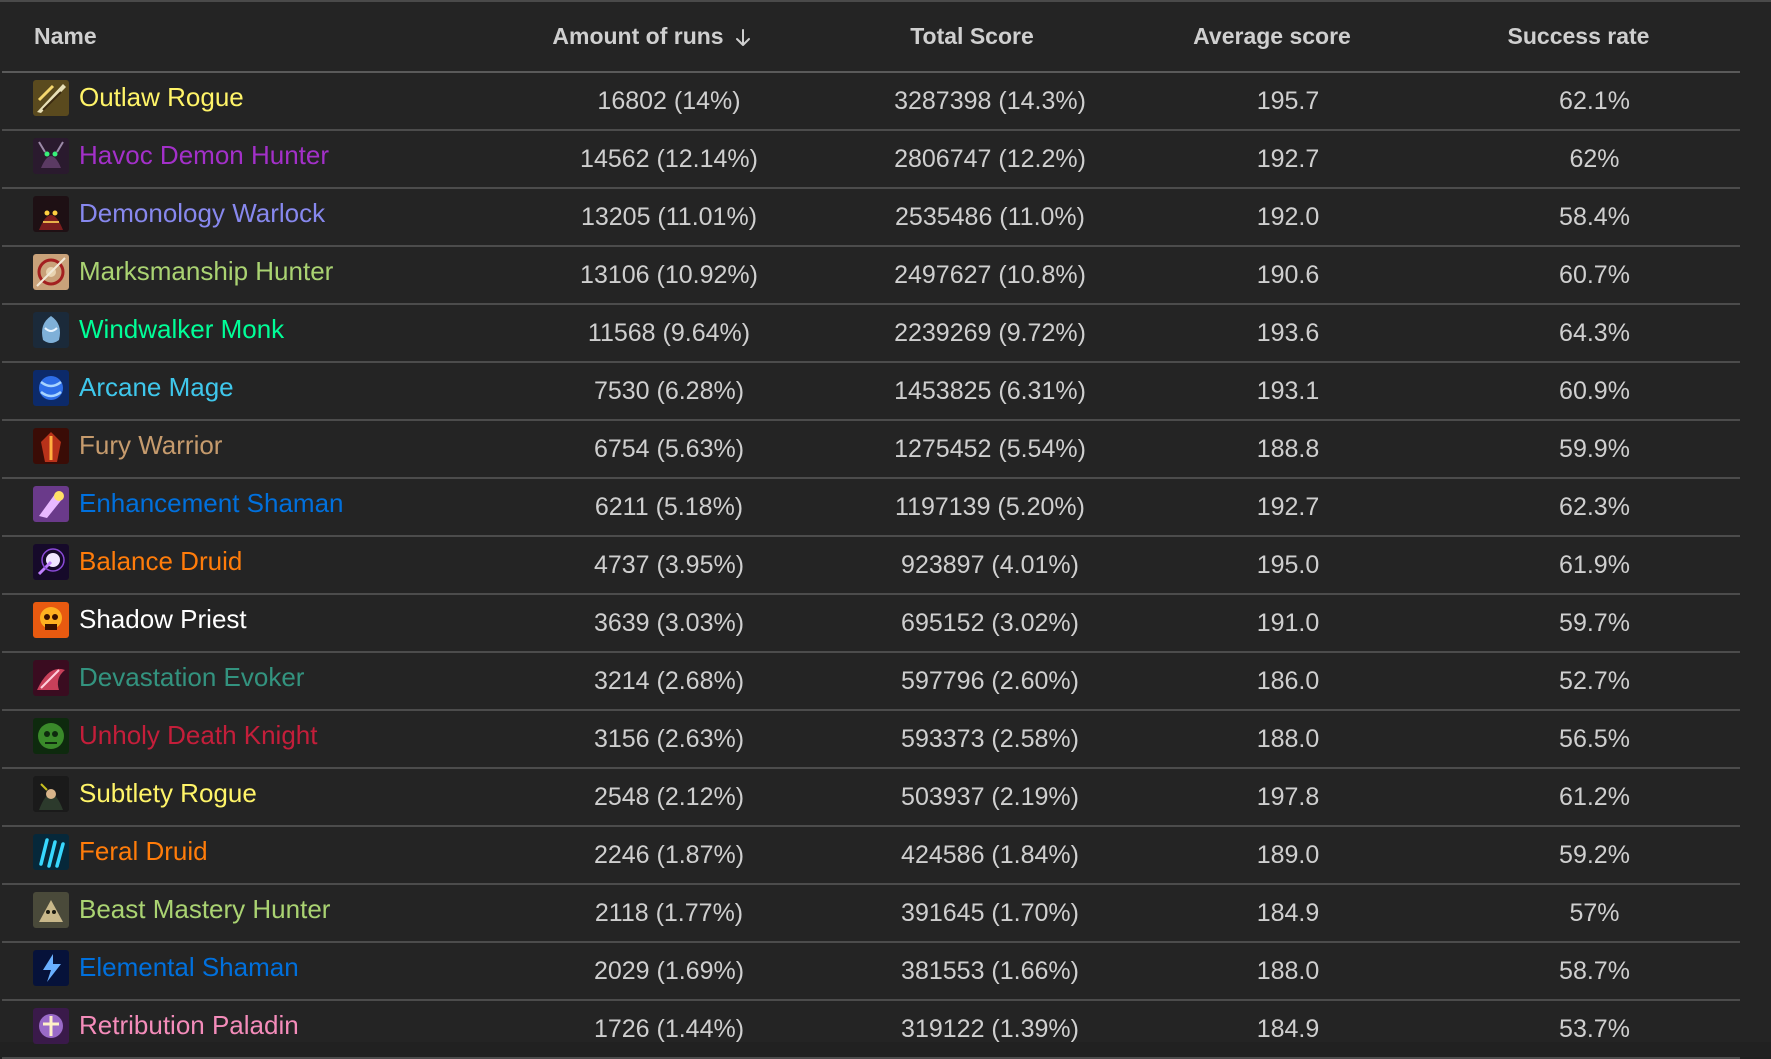 The image size is (1771, 1059). I want to click on total-score-cell: 2535486 (11.0%), so click(972, 217).